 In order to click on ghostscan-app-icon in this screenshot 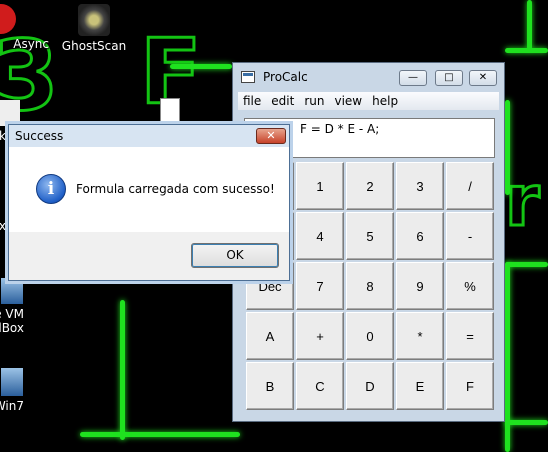, I will do `click(94, 20)`.